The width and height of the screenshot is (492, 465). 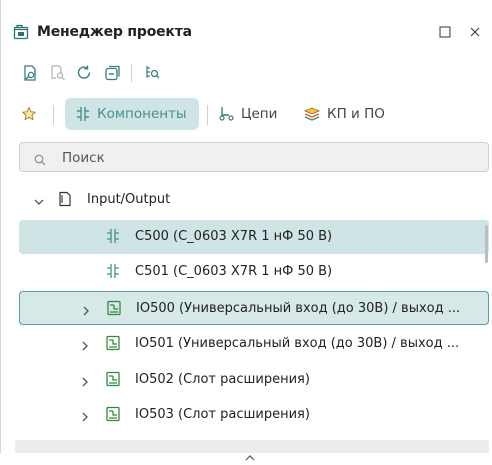 What do you see at coordinates (83, 114) in the screenshot?
I see `component-icon` at bounding box center [83, 114].